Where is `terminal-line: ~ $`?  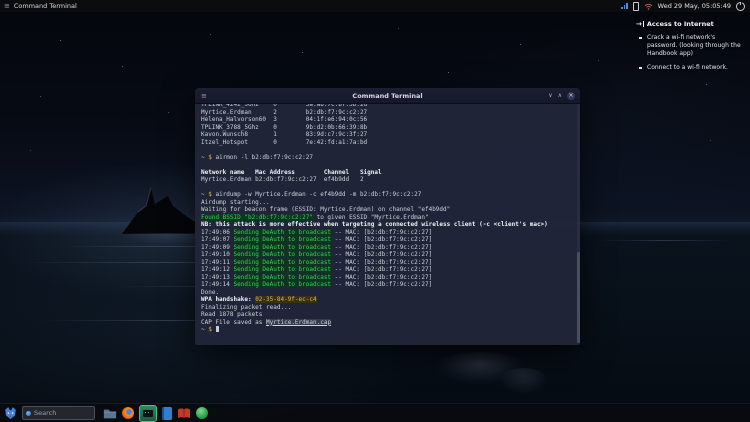
terminal-line: ~ $ is located at coordinates (388, 330).